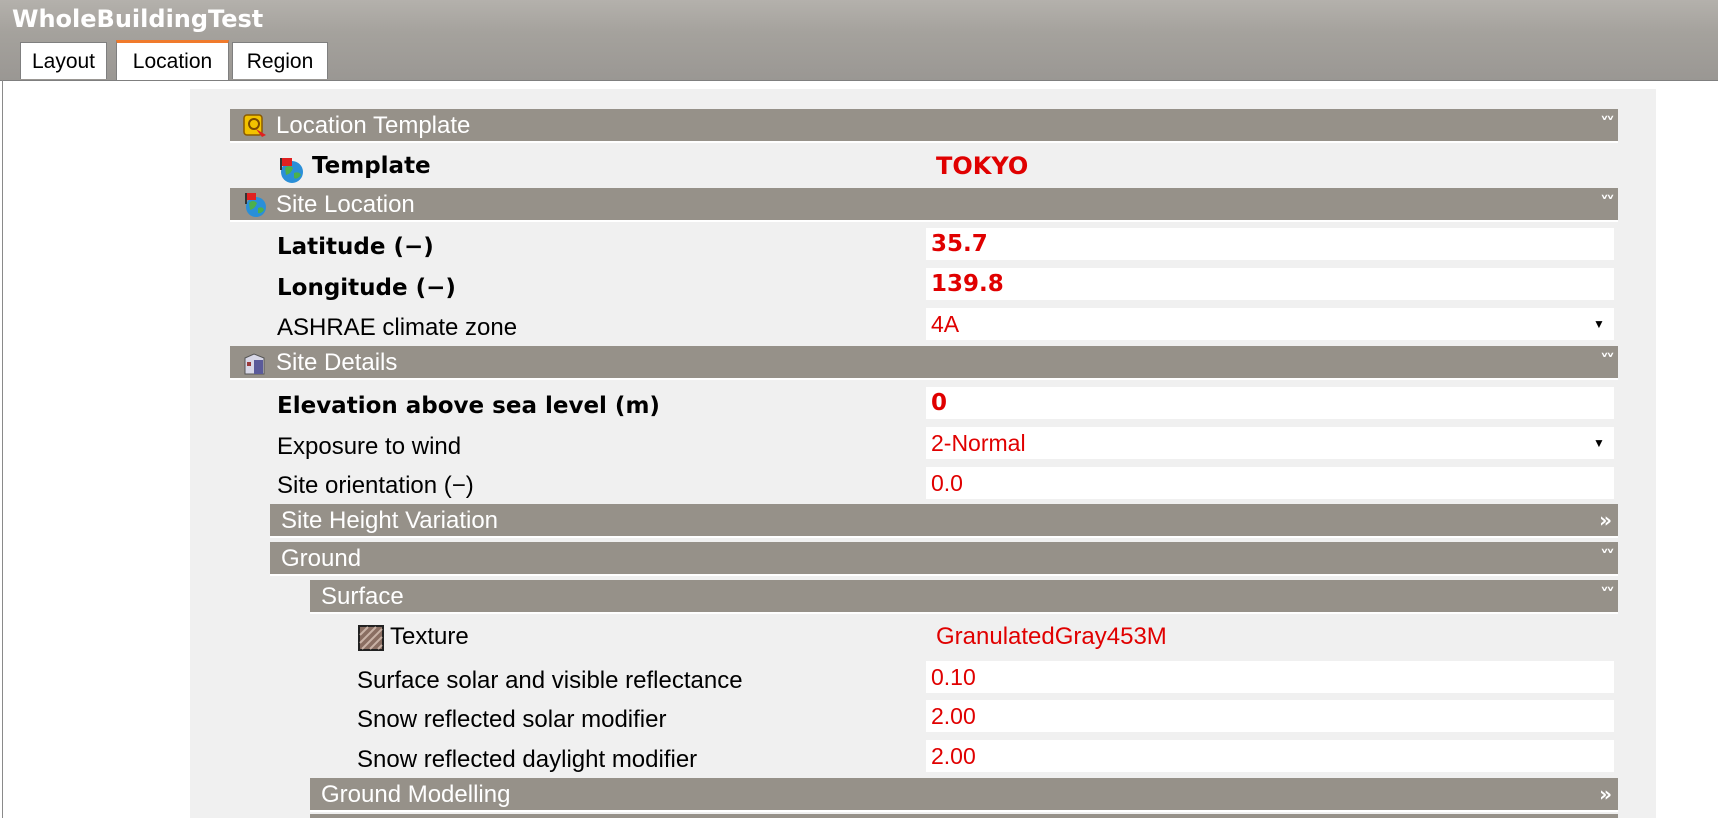 This screenshot has width=1718, height=819. What do you see at coordinates (337, 362) in the screenshot?
I see `section-title-site-details: Site Details` at bounding box center [337, 362].